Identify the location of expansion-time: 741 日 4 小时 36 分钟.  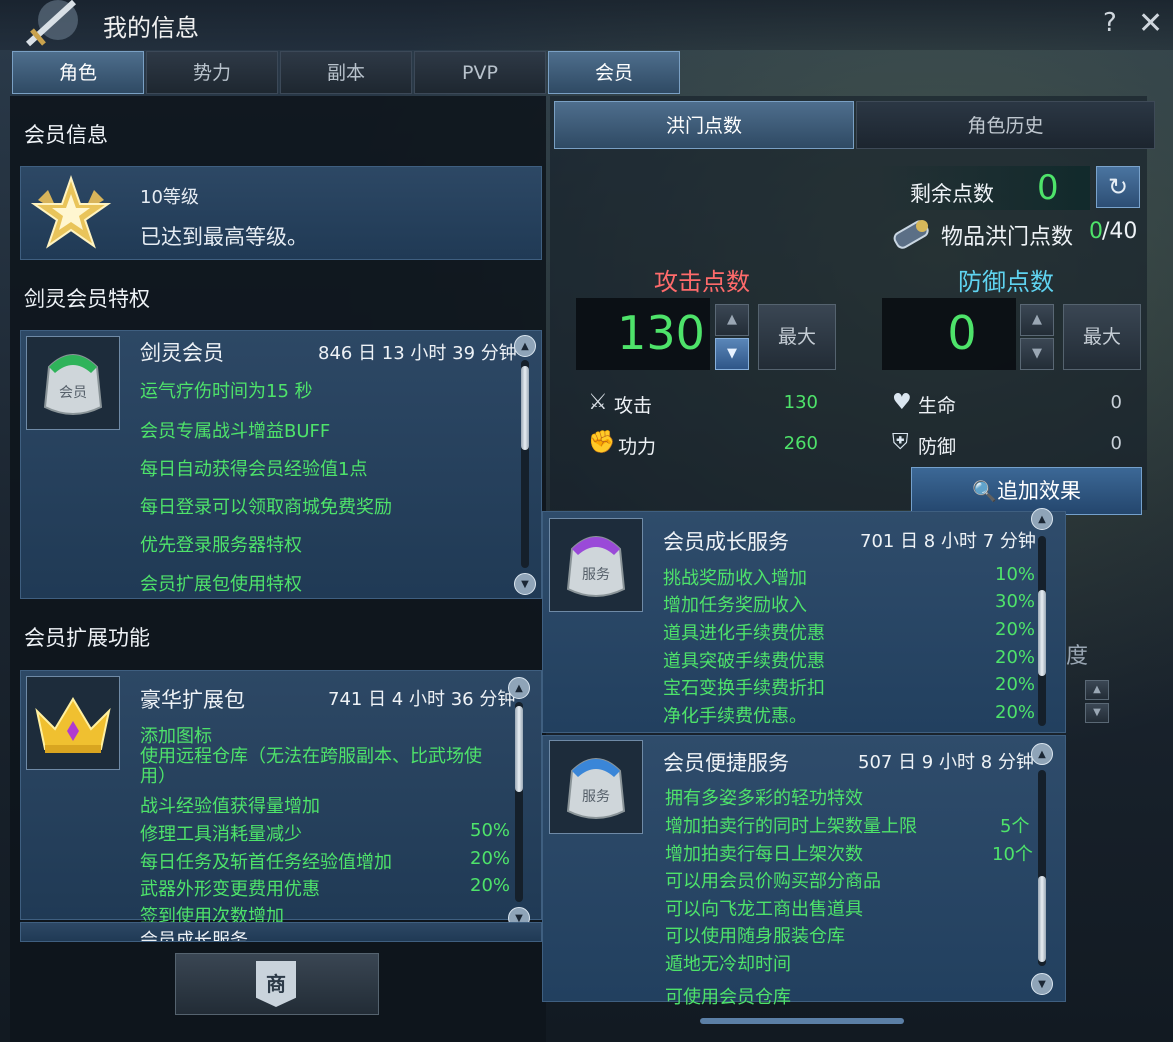
(422, 699).